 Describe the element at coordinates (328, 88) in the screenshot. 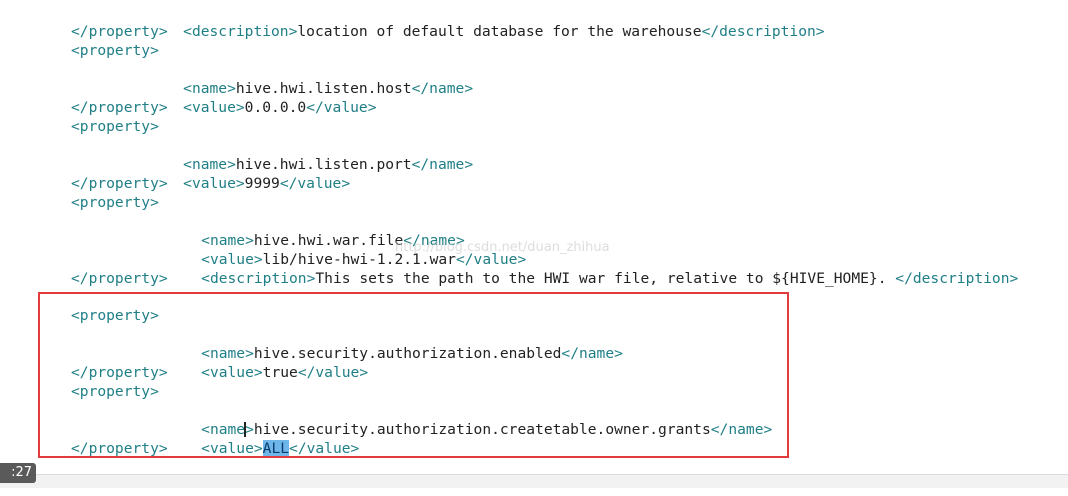

I see `code-line: <name>hive.hwi.listen.host</name>` at that location.